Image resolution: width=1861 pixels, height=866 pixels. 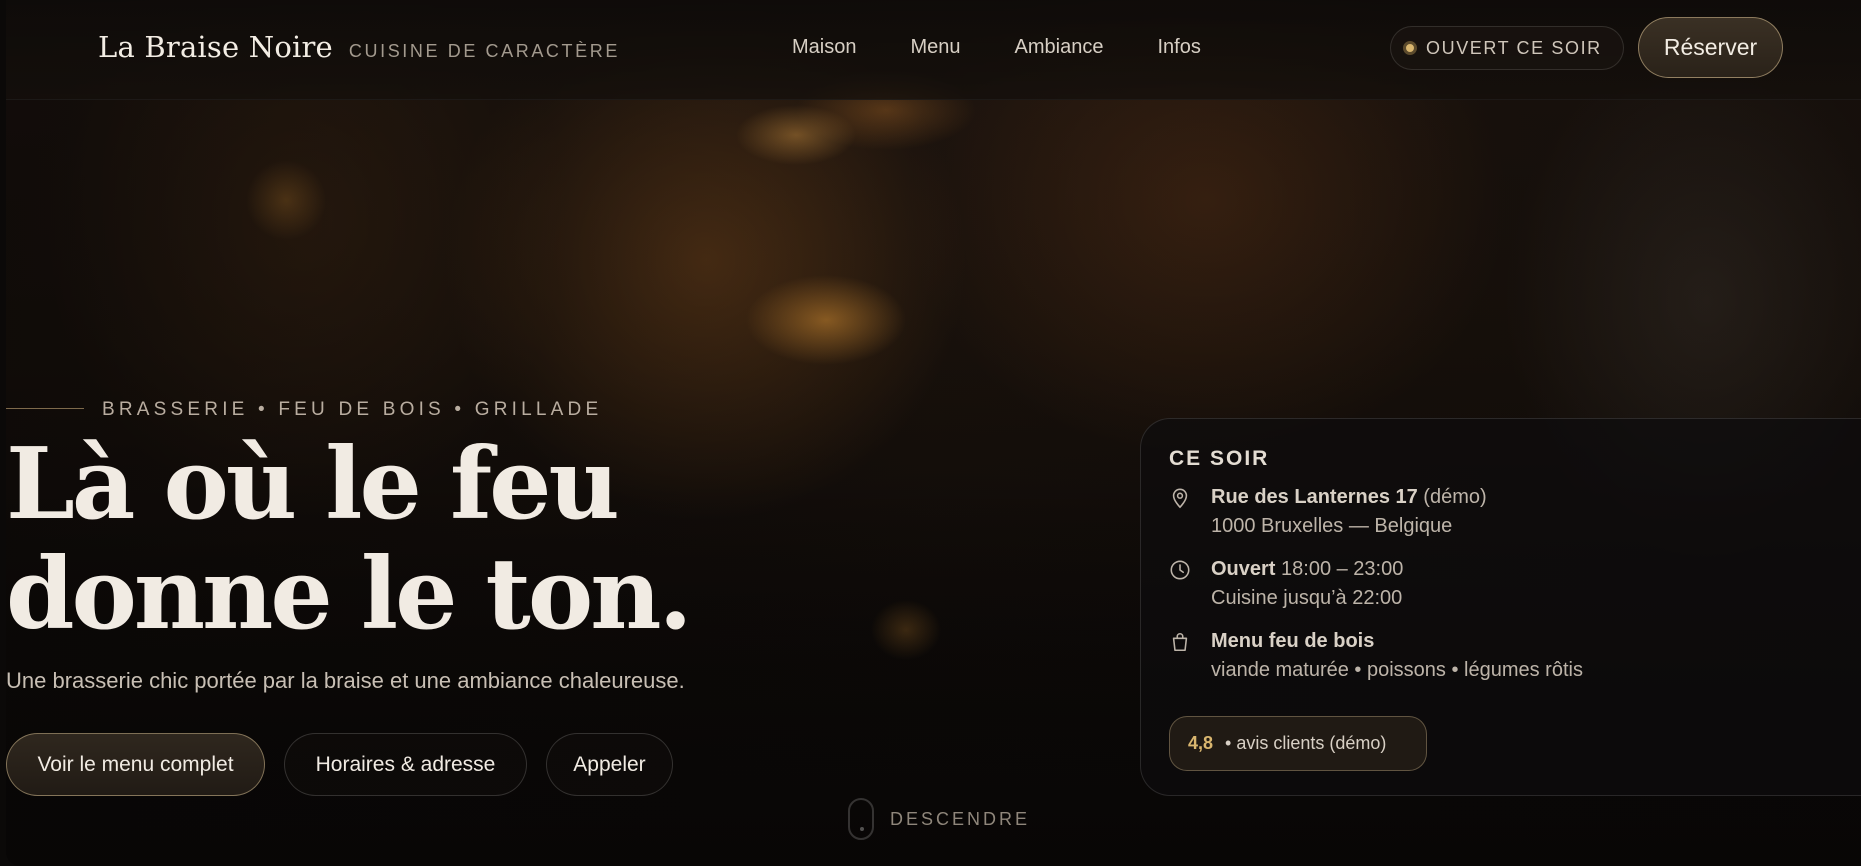 I want to click on nav-item-ambiance: Ambiance, so click(x=1059, y=47).